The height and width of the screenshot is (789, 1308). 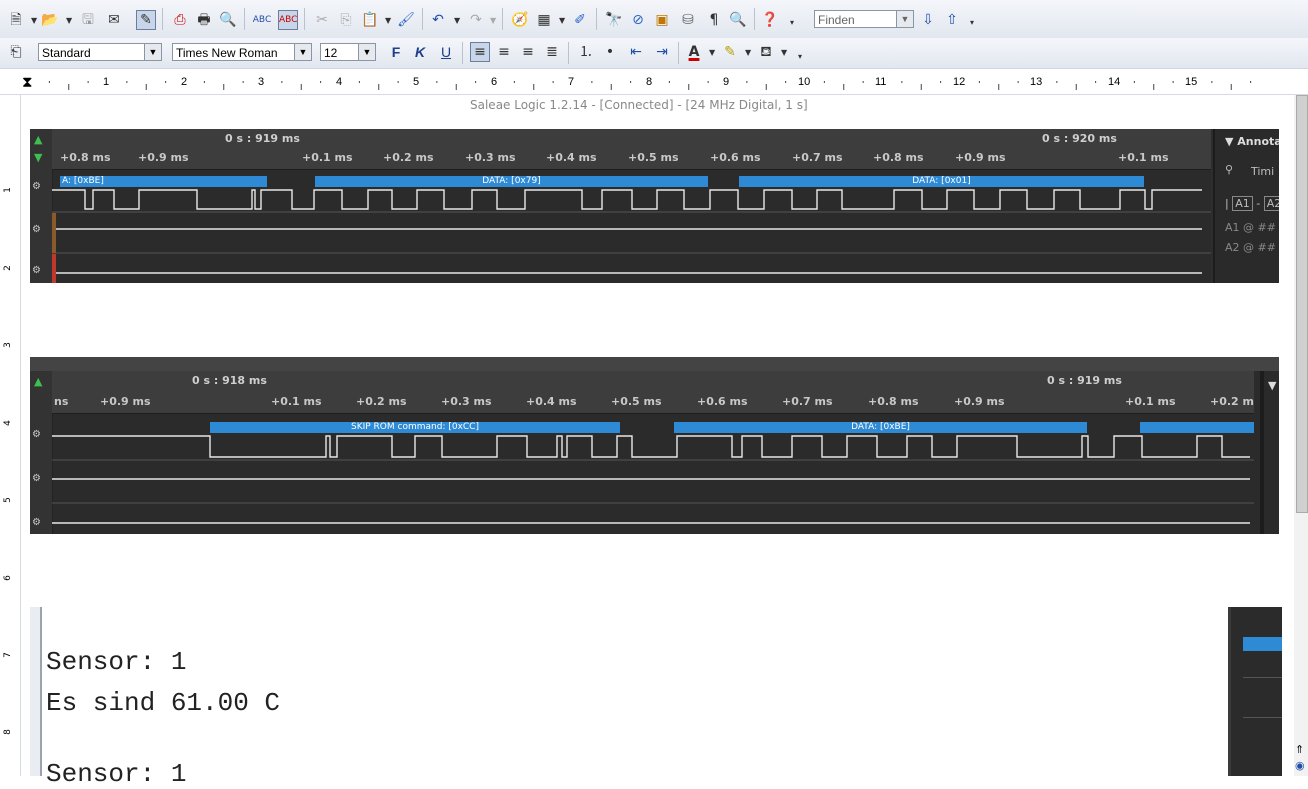 I want to click on background-color-icon: ⛾, so click(x=766, y=52).